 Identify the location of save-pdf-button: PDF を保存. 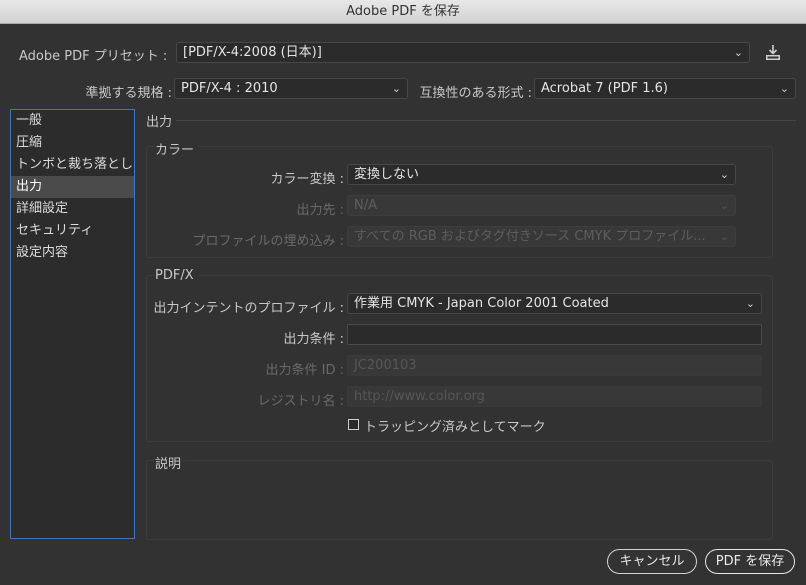
(750, 561).